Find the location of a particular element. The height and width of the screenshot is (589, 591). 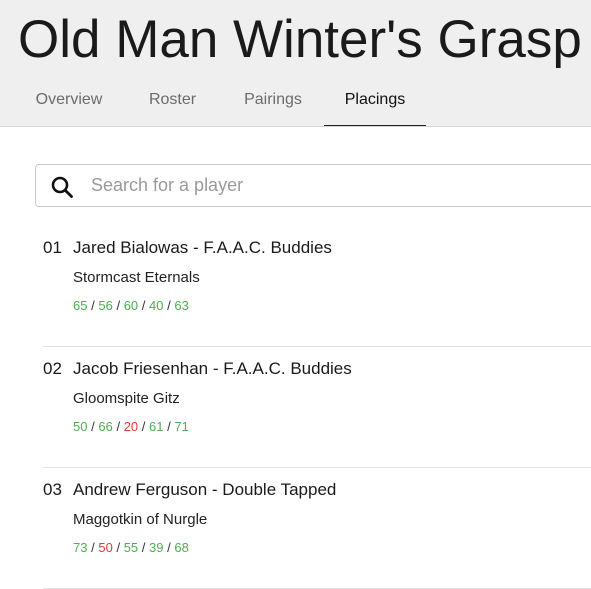

round-score: 65 is located at coordinates (80, 305).